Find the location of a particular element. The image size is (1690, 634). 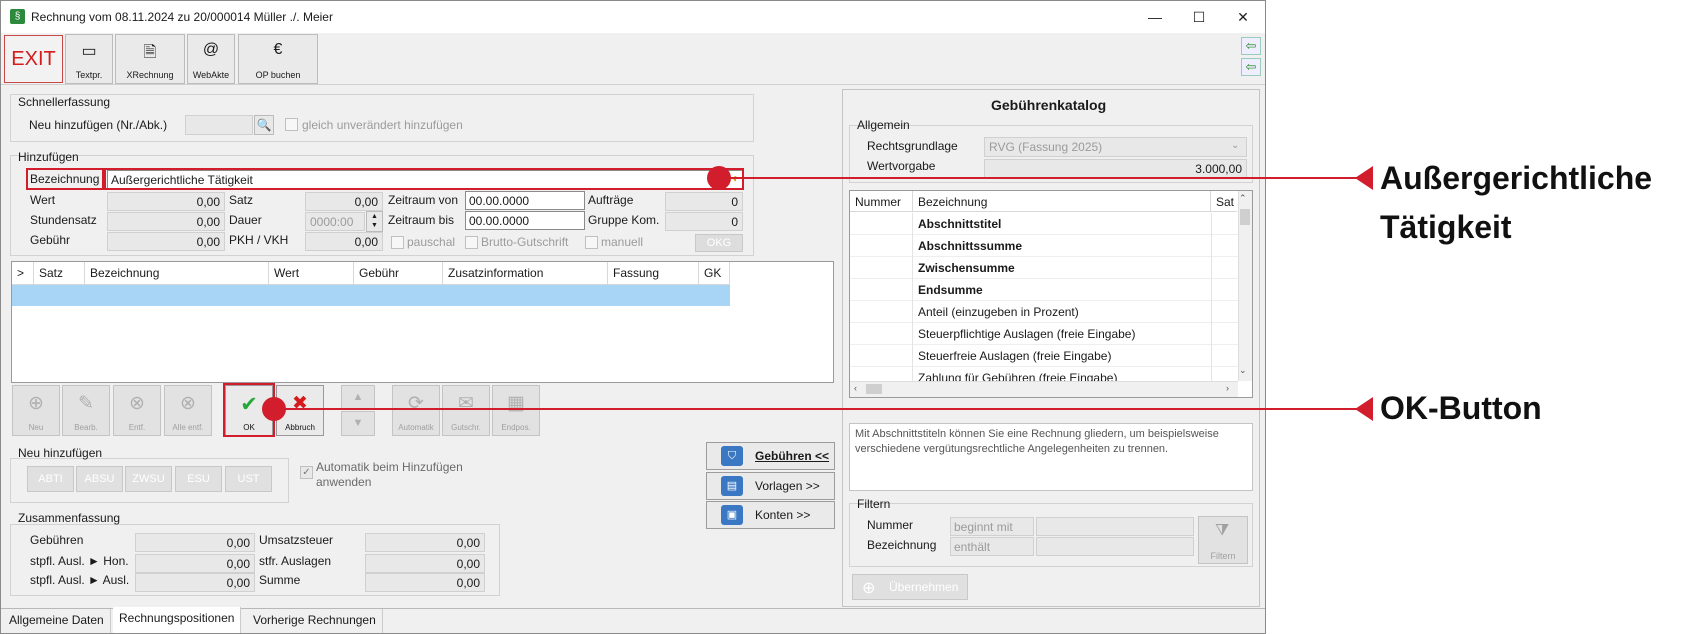

gebuehren-button: ⛉ Gebühren << is located at coordinates (770, 456).